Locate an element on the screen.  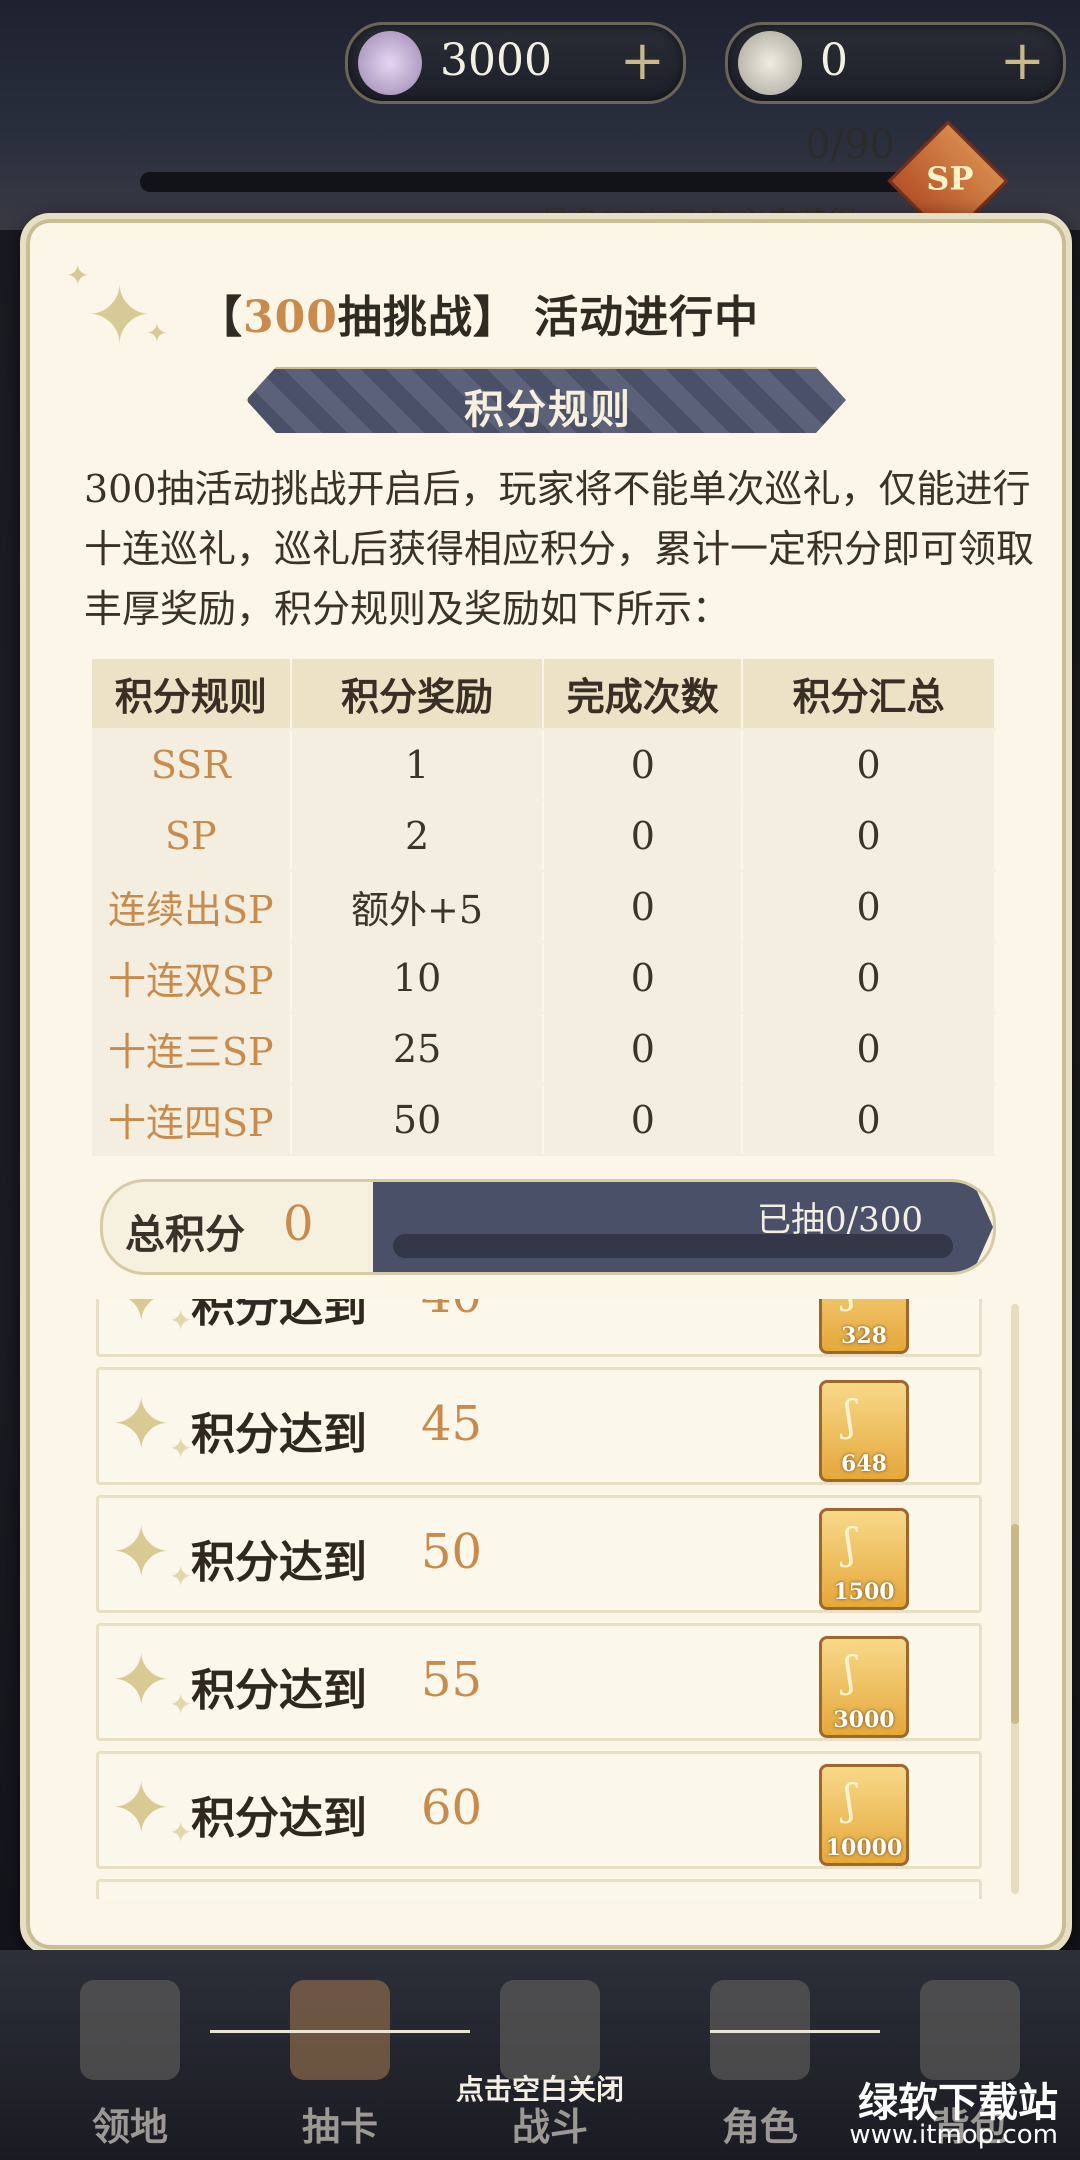
watermark-url: www.itmop.com is located at coordinates (953, 2135).